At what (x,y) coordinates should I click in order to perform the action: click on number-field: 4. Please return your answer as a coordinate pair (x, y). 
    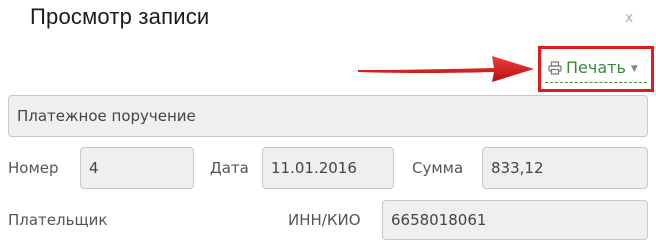
    Looking at the image, I should click on (137, 168).